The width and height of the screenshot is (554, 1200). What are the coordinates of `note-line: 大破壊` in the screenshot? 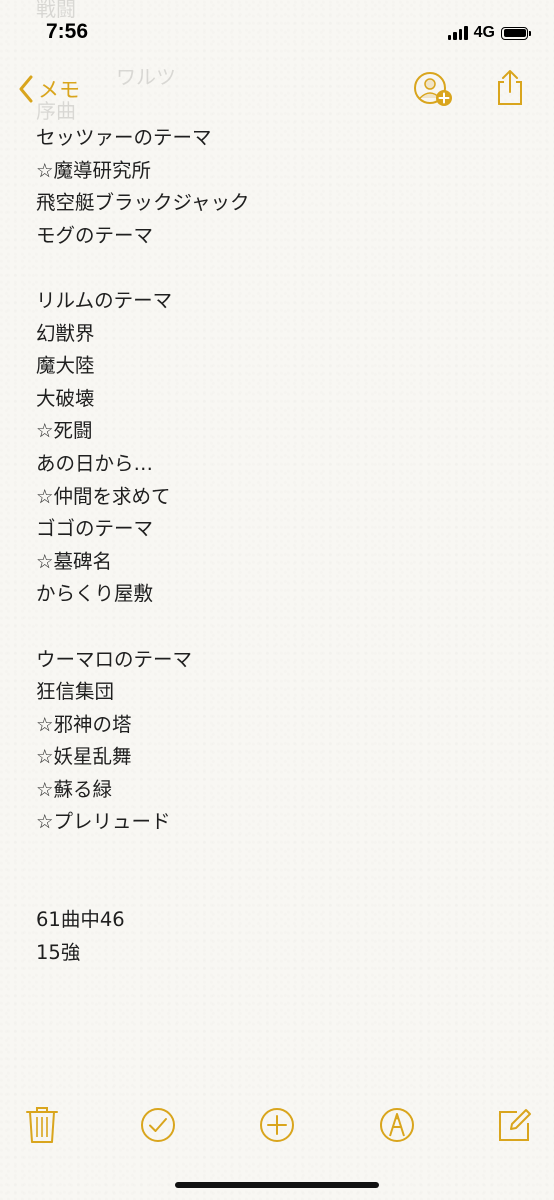 It's located at (65, 398).